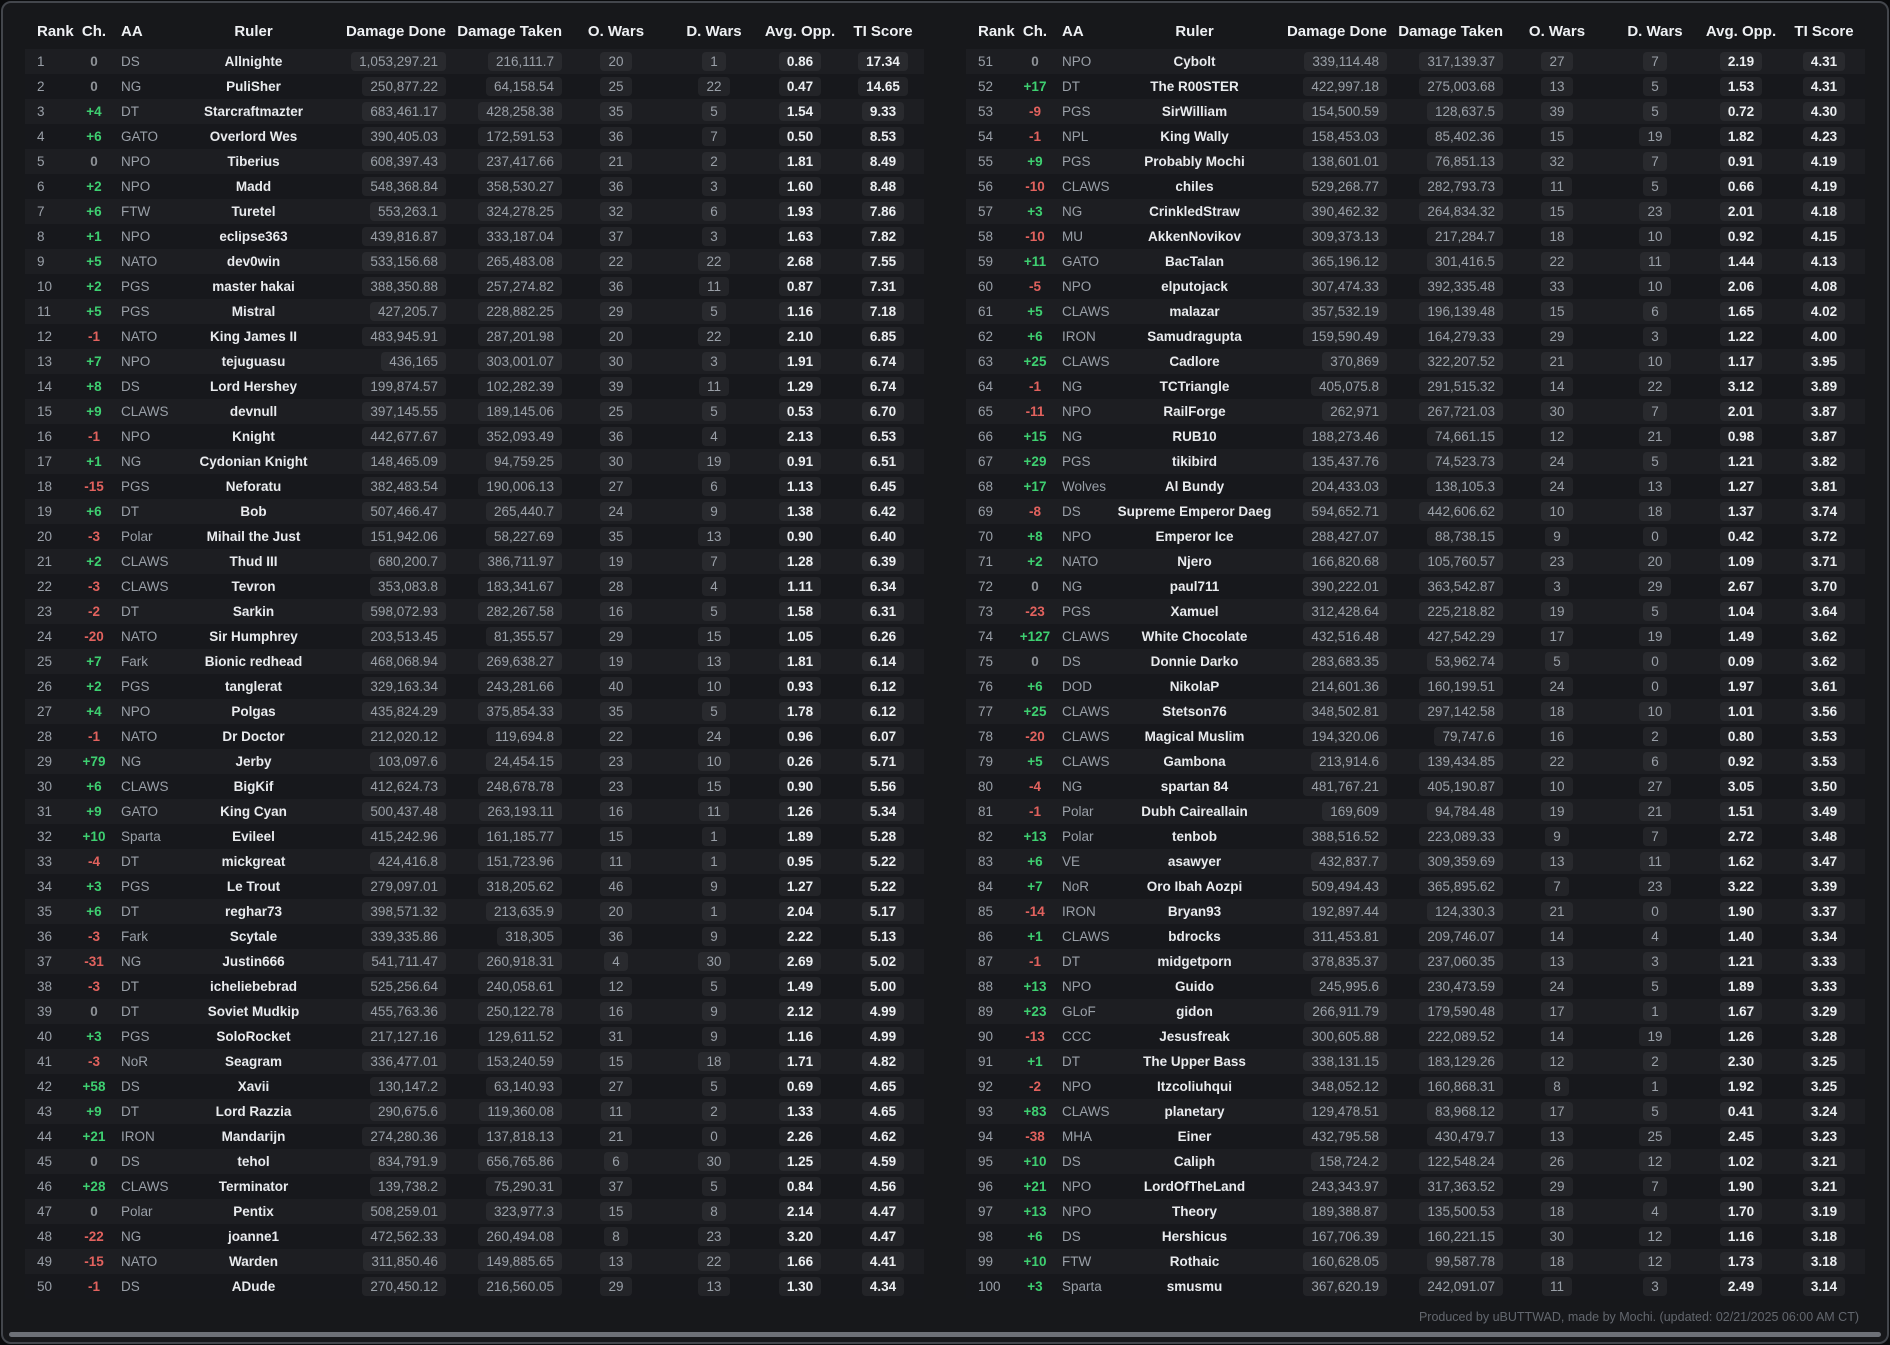  I want to click on cell-o-wars: 16, so click(616, 611).